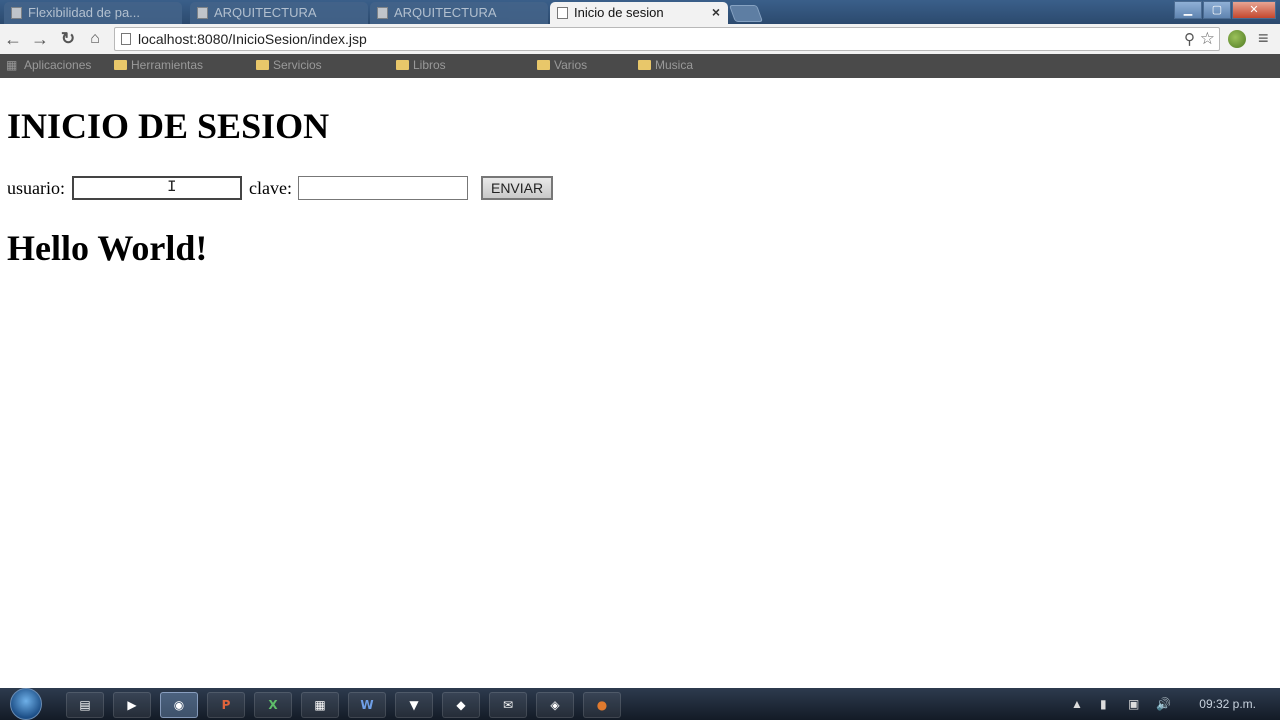 The image size is (1280, 720). What do you see at coordinates (445, 12) in the screenshot?
I see `tab-3-label: ARQUITECTURA` at bounding box center [445, 12].